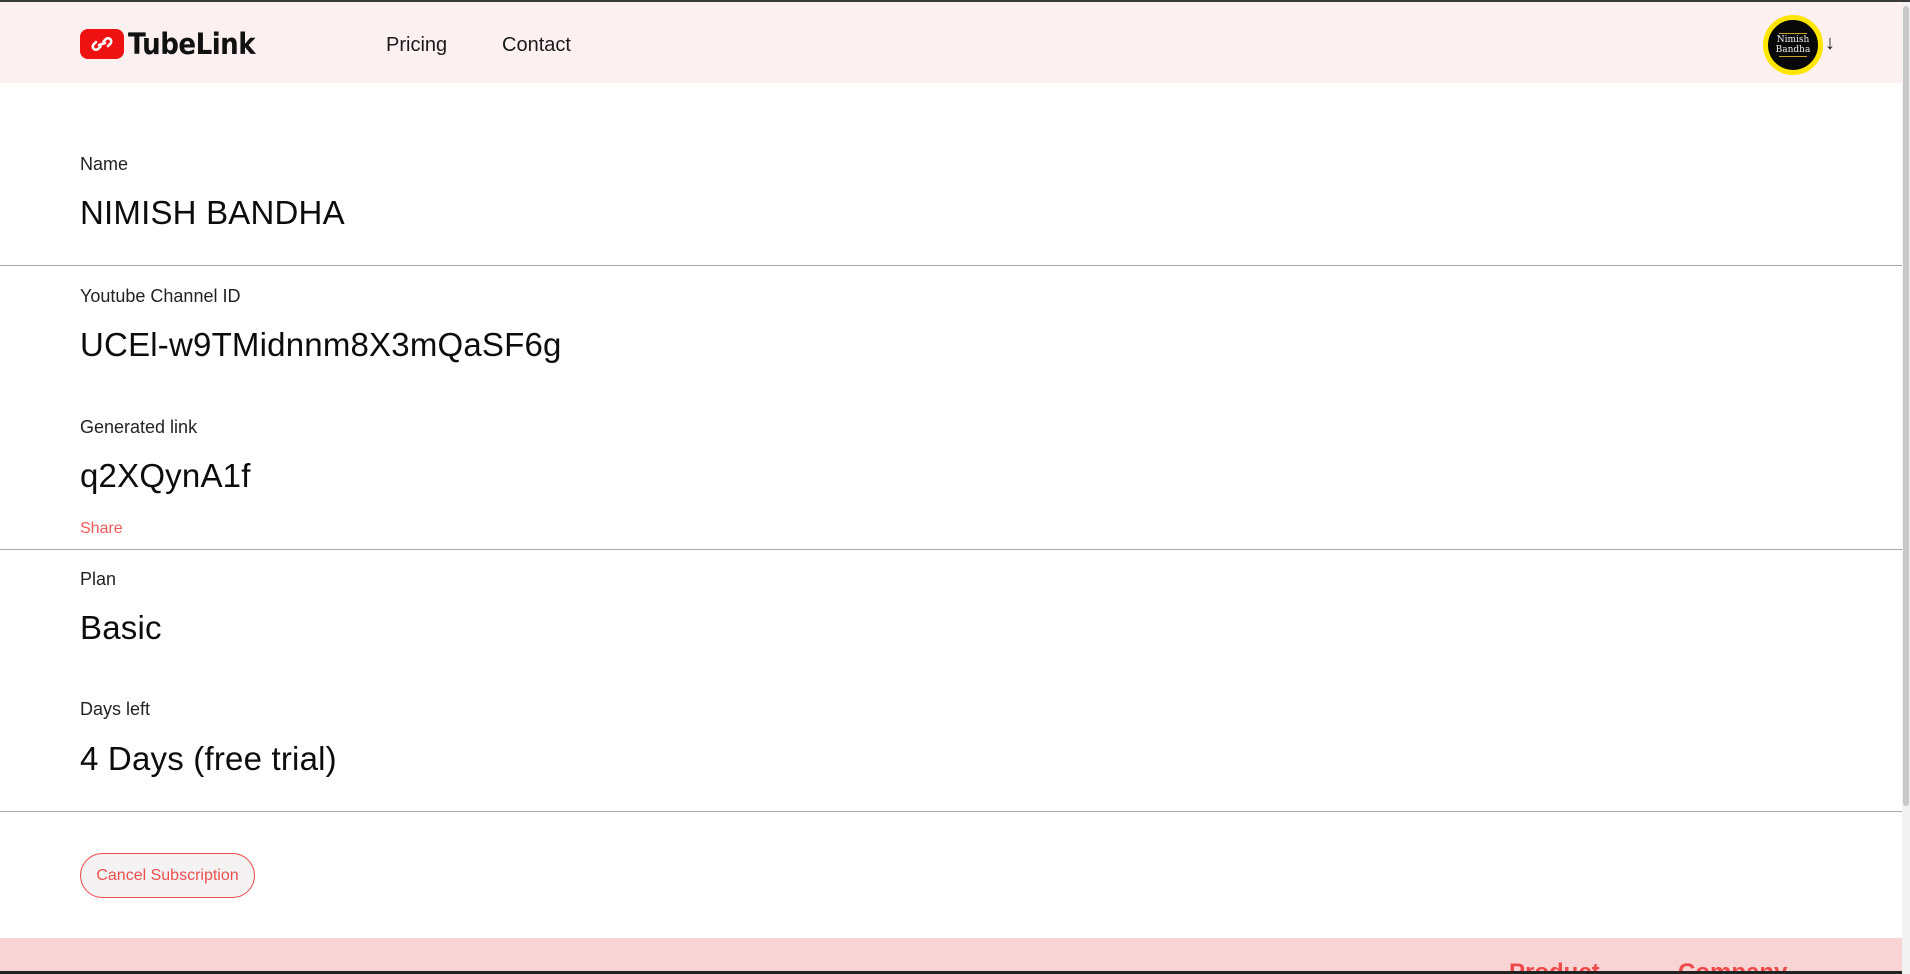 The image size is (1910, 974). I want to click on channel-id-label: Youtube Channel ID, so click(160, 296).